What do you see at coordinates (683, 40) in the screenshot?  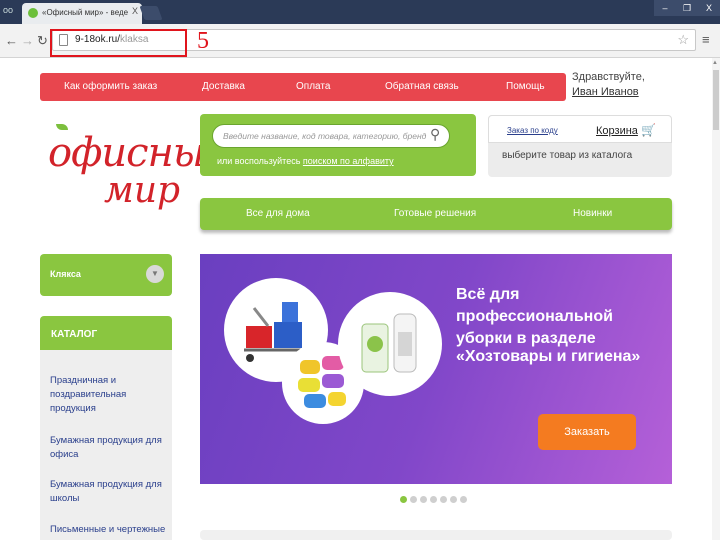 I see `bookmark-star-icon: ☆` at bounding box center [683, 40].